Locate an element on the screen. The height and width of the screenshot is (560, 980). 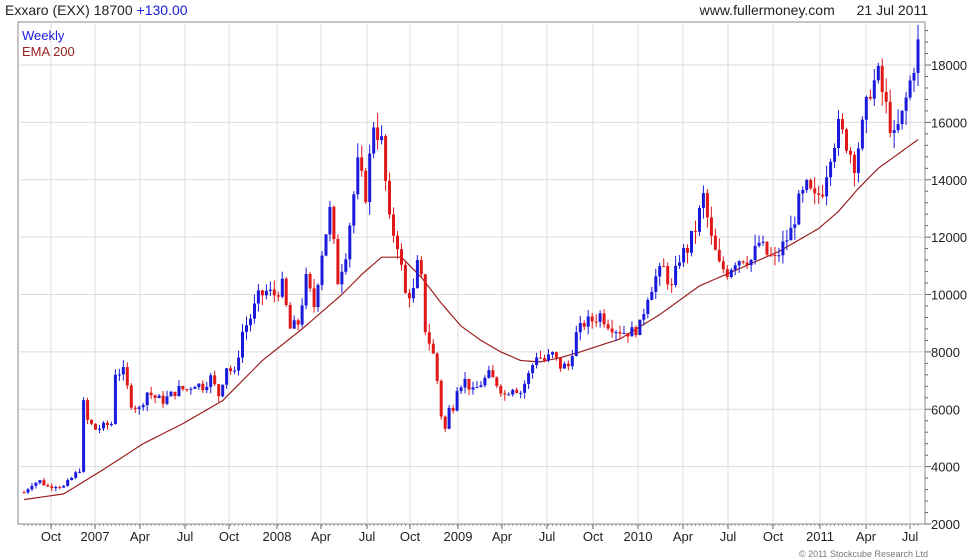
ticker-title: Exxaro (EXX) 18700 +130.00 is located at coordinates (96, 10).